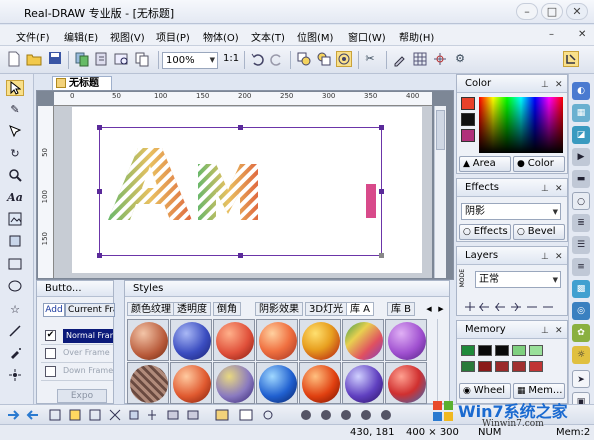 This screenshot has width=594, height=440. Describe the element at coordinates (518, 279) in the screenshot. I see `blend-mode-select: 正常 ▼` at that location.